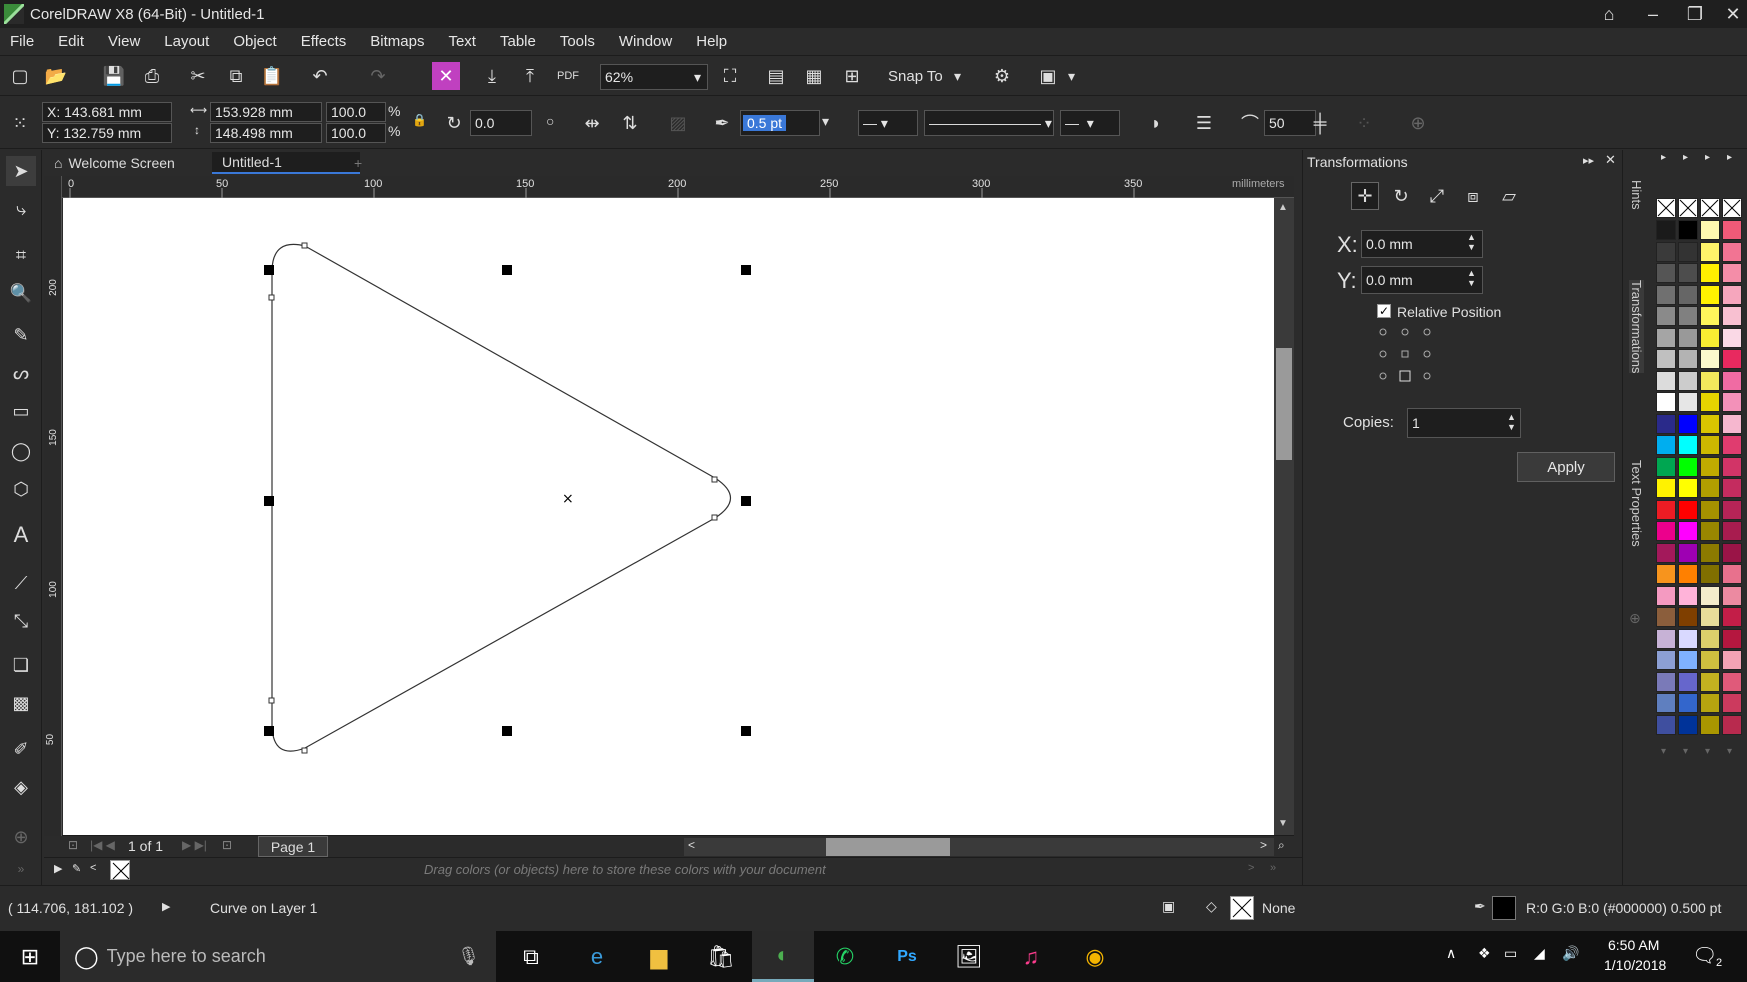  What do you see at coordinates (1204, 123) in the screenshot?
I see `wrap-paragraph-icon: ☰` at bounding box center [1204, 123].